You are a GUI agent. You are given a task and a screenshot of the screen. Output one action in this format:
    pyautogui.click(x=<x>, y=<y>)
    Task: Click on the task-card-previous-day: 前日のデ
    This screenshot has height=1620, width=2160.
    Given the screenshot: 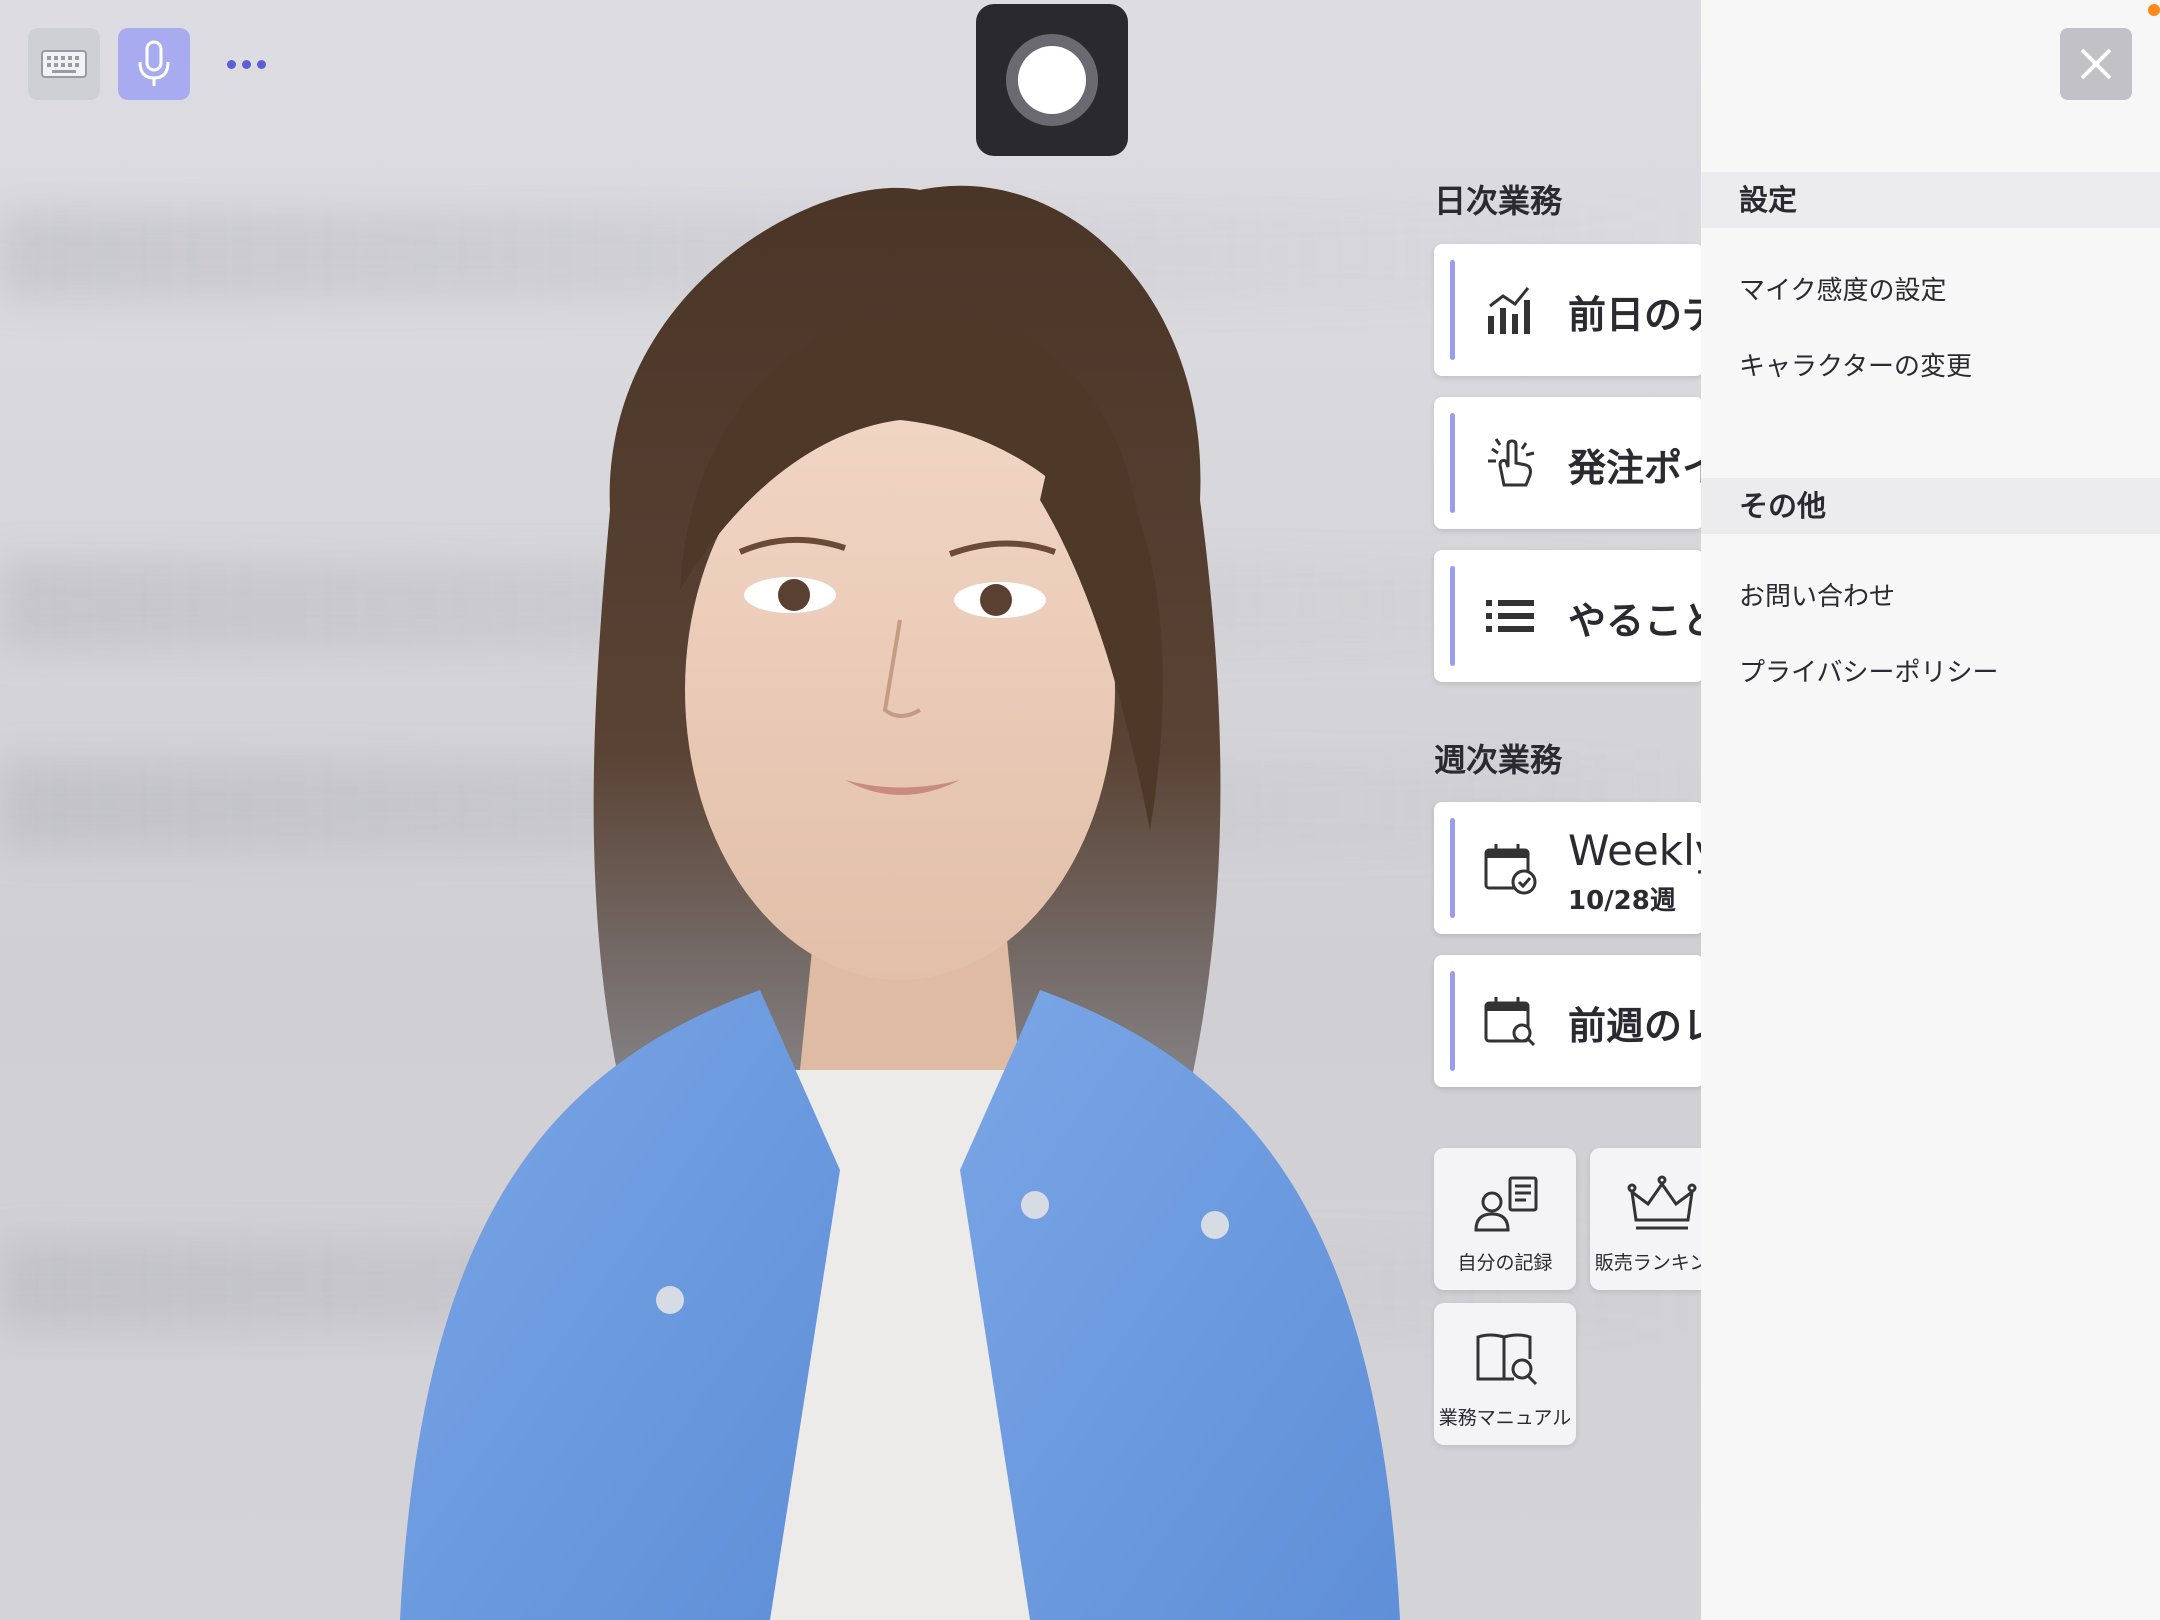 What is the action you would take?
    pyautogui.click(x=1569, y=310)
    